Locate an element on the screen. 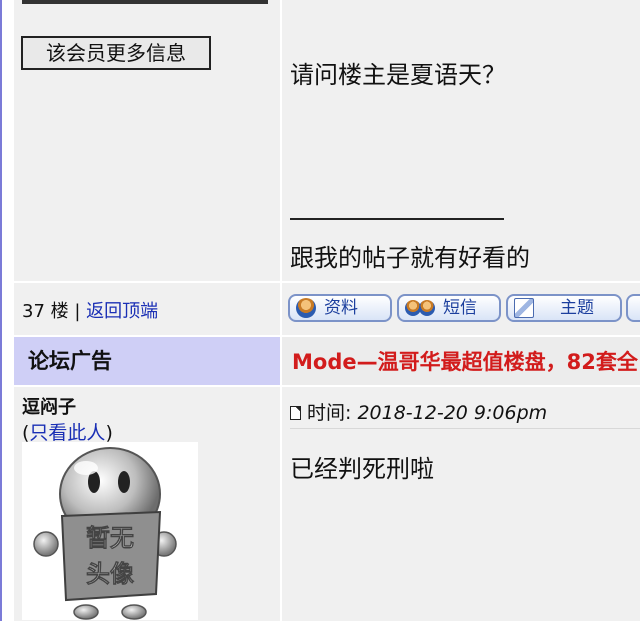 The width and height of the screenshot is (640, 621). message-button: 短信 is located at coordinates (449, 308).